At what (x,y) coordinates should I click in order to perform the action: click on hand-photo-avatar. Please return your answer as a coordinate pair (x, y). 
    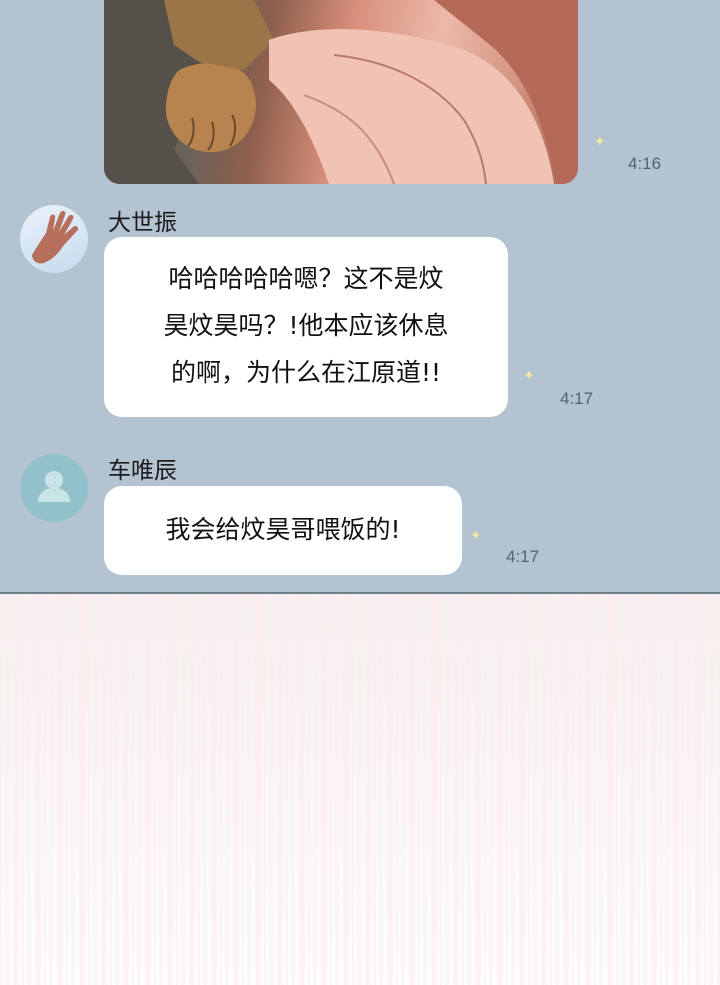
    Looking at the image, I should click on (54, 239).